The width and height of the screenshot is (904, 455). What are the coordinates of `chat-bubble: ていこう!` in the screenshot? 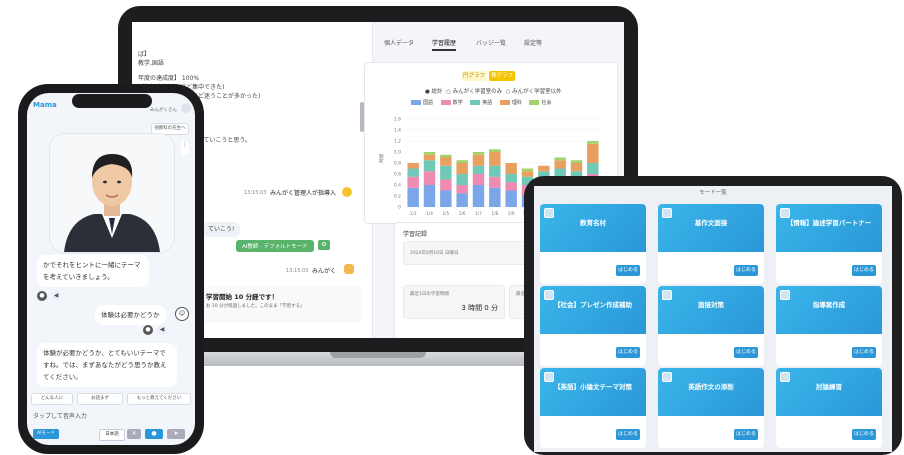 It's located at (221, 229).